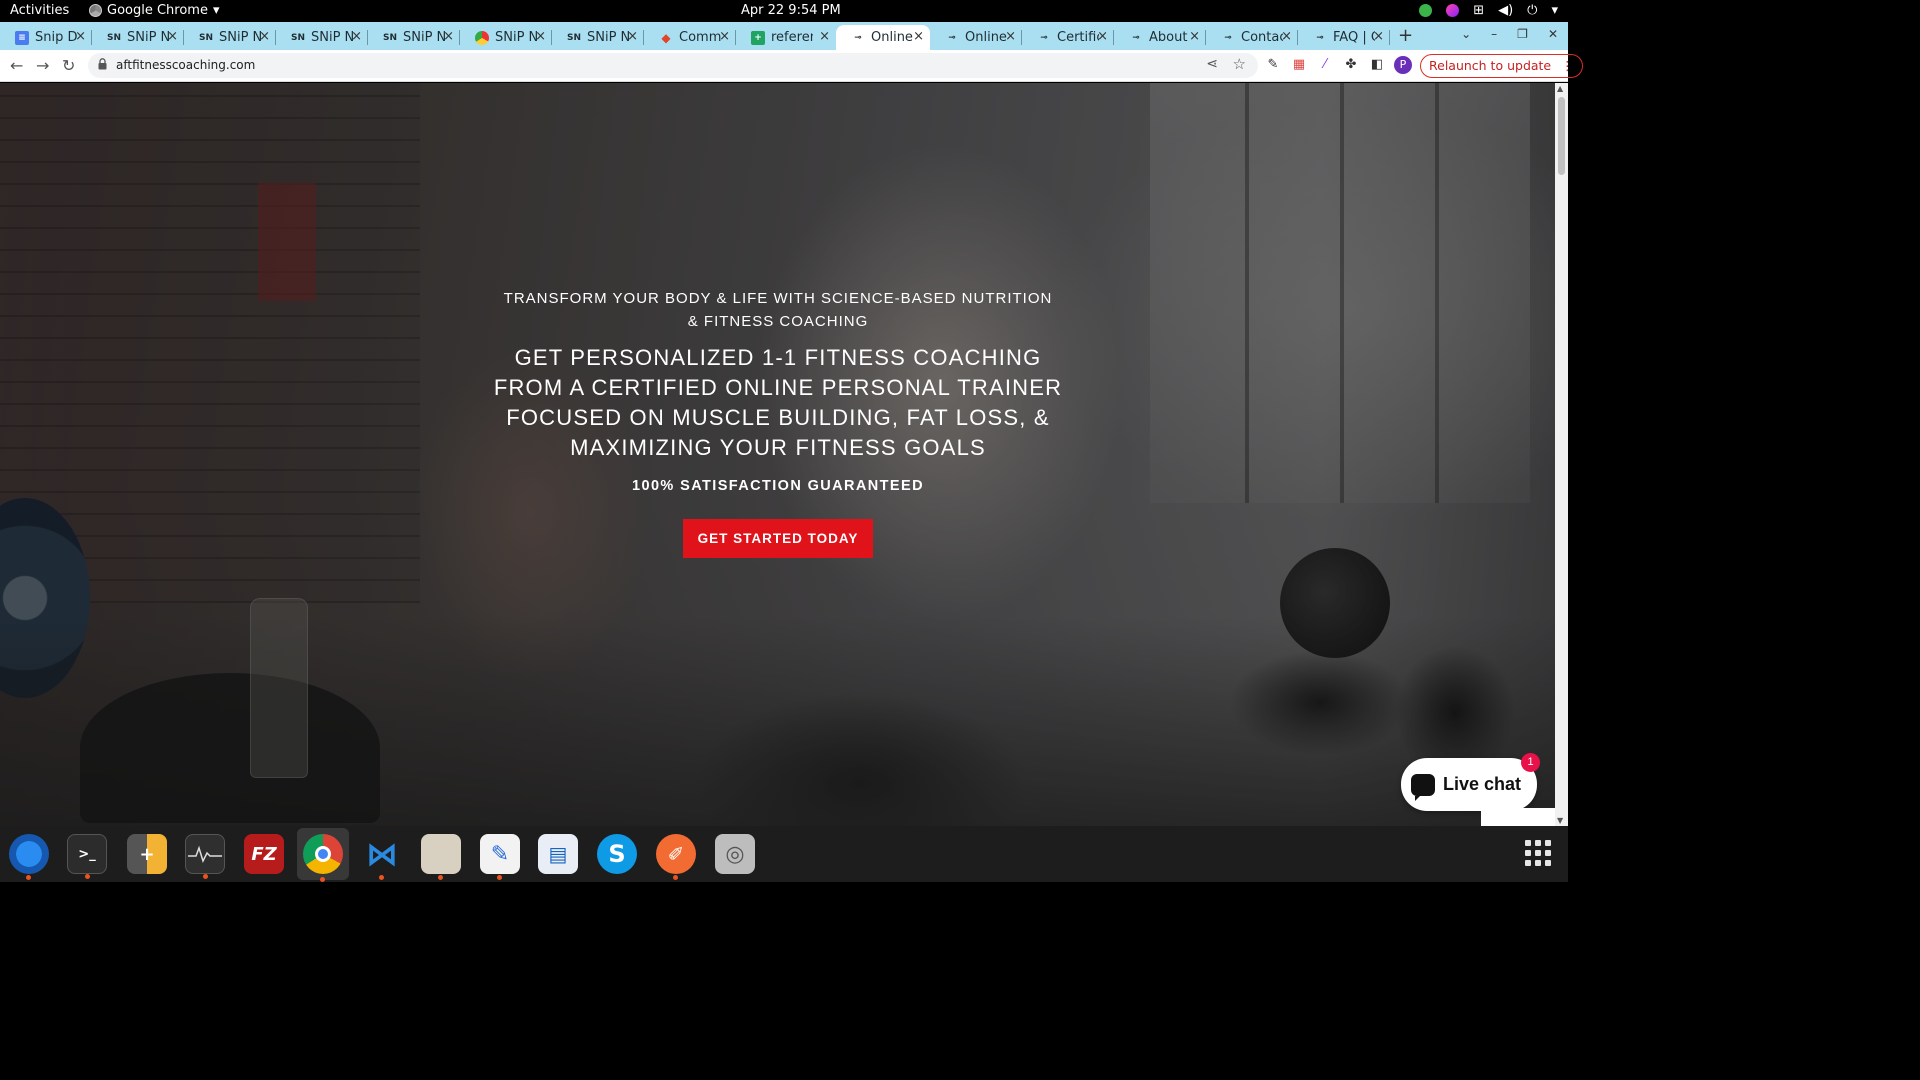 This screenshot has width=1920, height=1080. Describe the element at coordinates (1560, 820) in the screenshot. I see `scroll-down-icon: ▼` at that location.